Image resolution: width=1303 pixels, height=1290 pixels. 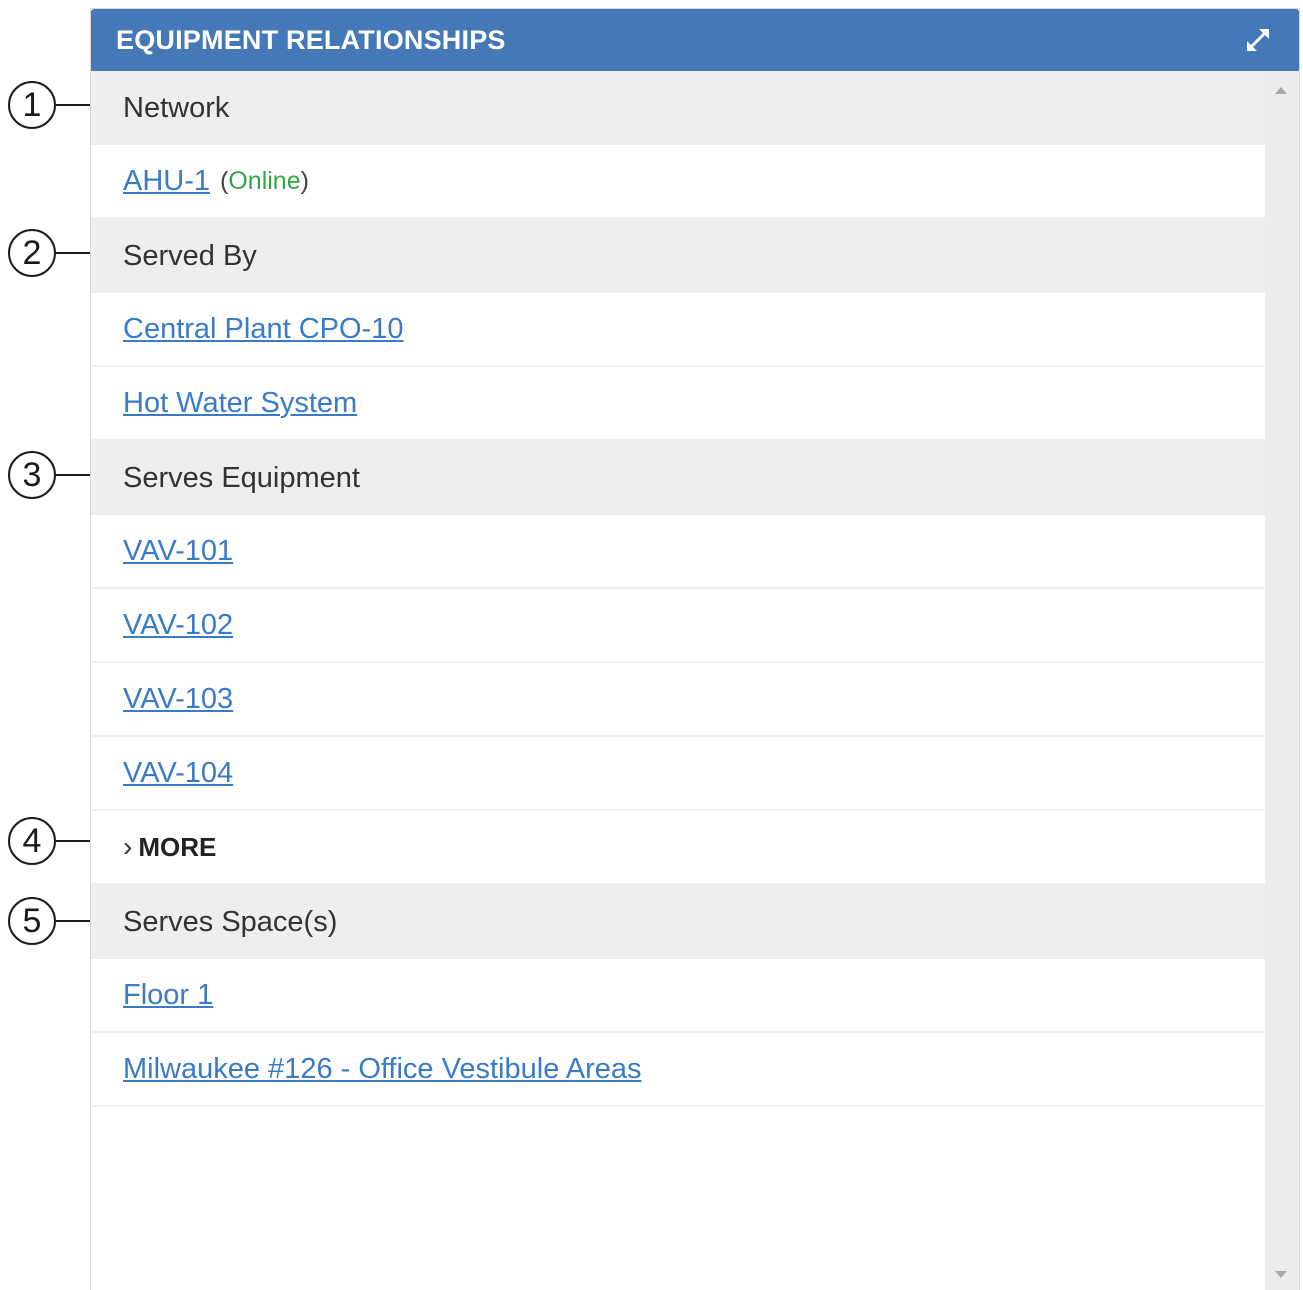 I want to click on equipment-link-vav-103: VAV-103, so click(x=178, y=699).